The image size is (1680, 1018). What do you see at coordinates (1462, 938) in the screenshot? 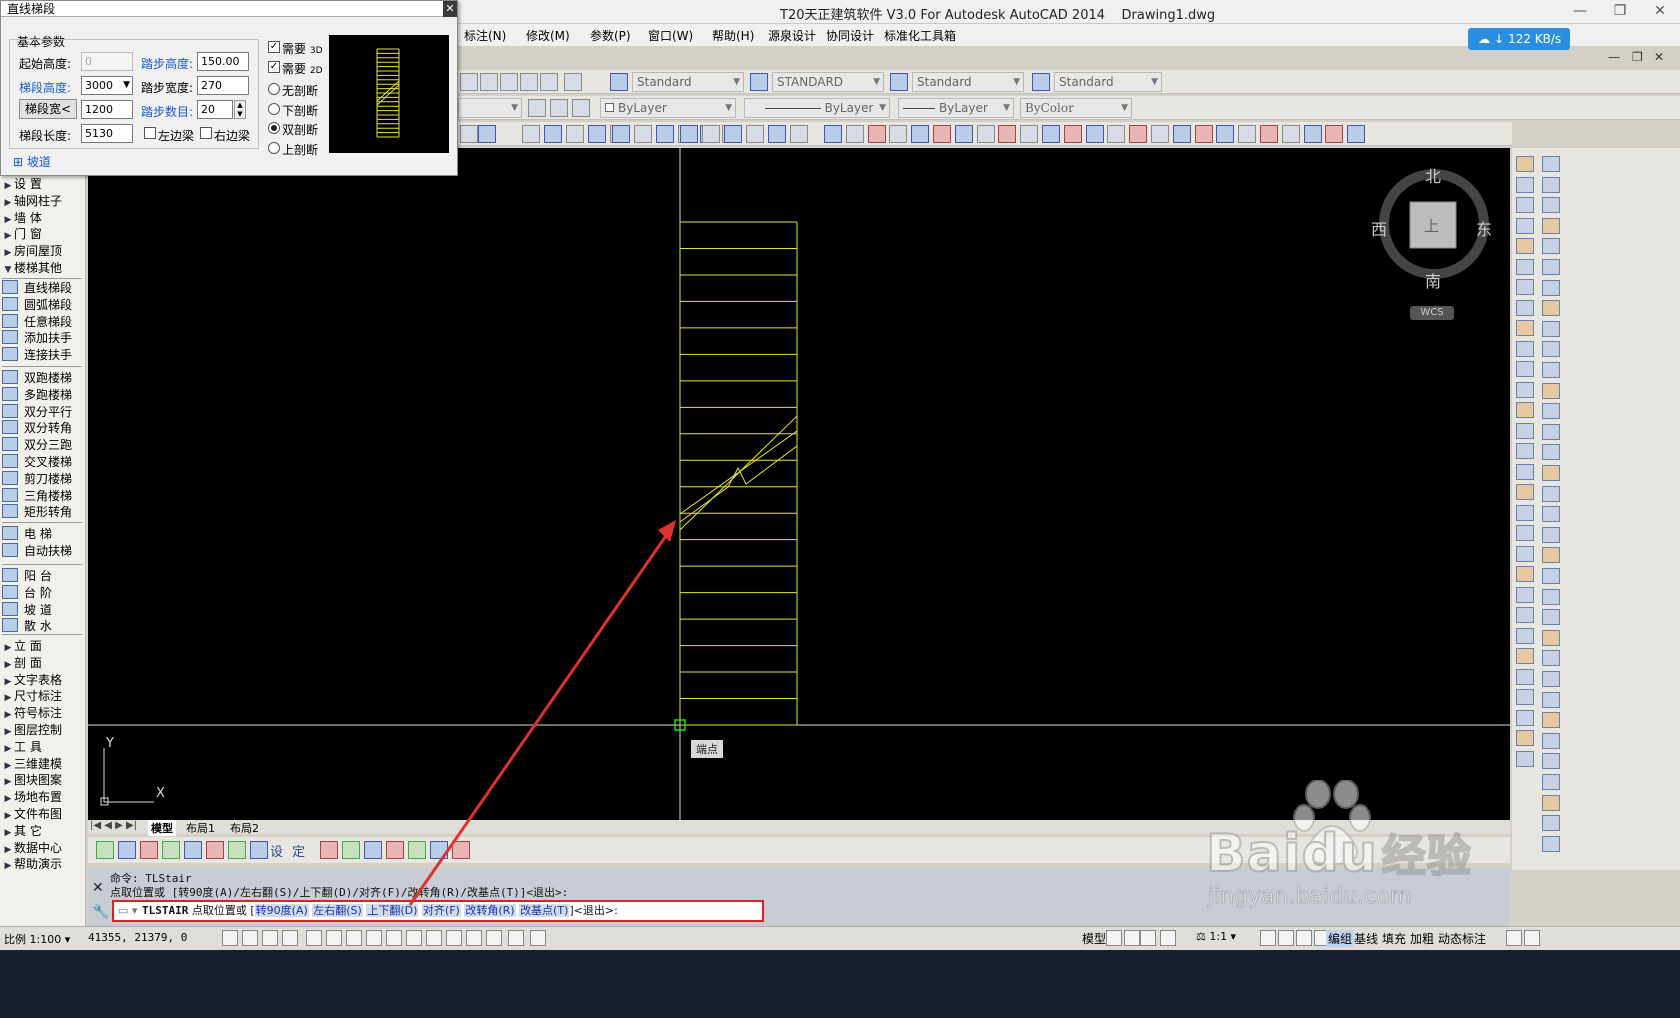
I see `status-dynamic-dim-button: 动态标注` at bounding box center [1462, 938].